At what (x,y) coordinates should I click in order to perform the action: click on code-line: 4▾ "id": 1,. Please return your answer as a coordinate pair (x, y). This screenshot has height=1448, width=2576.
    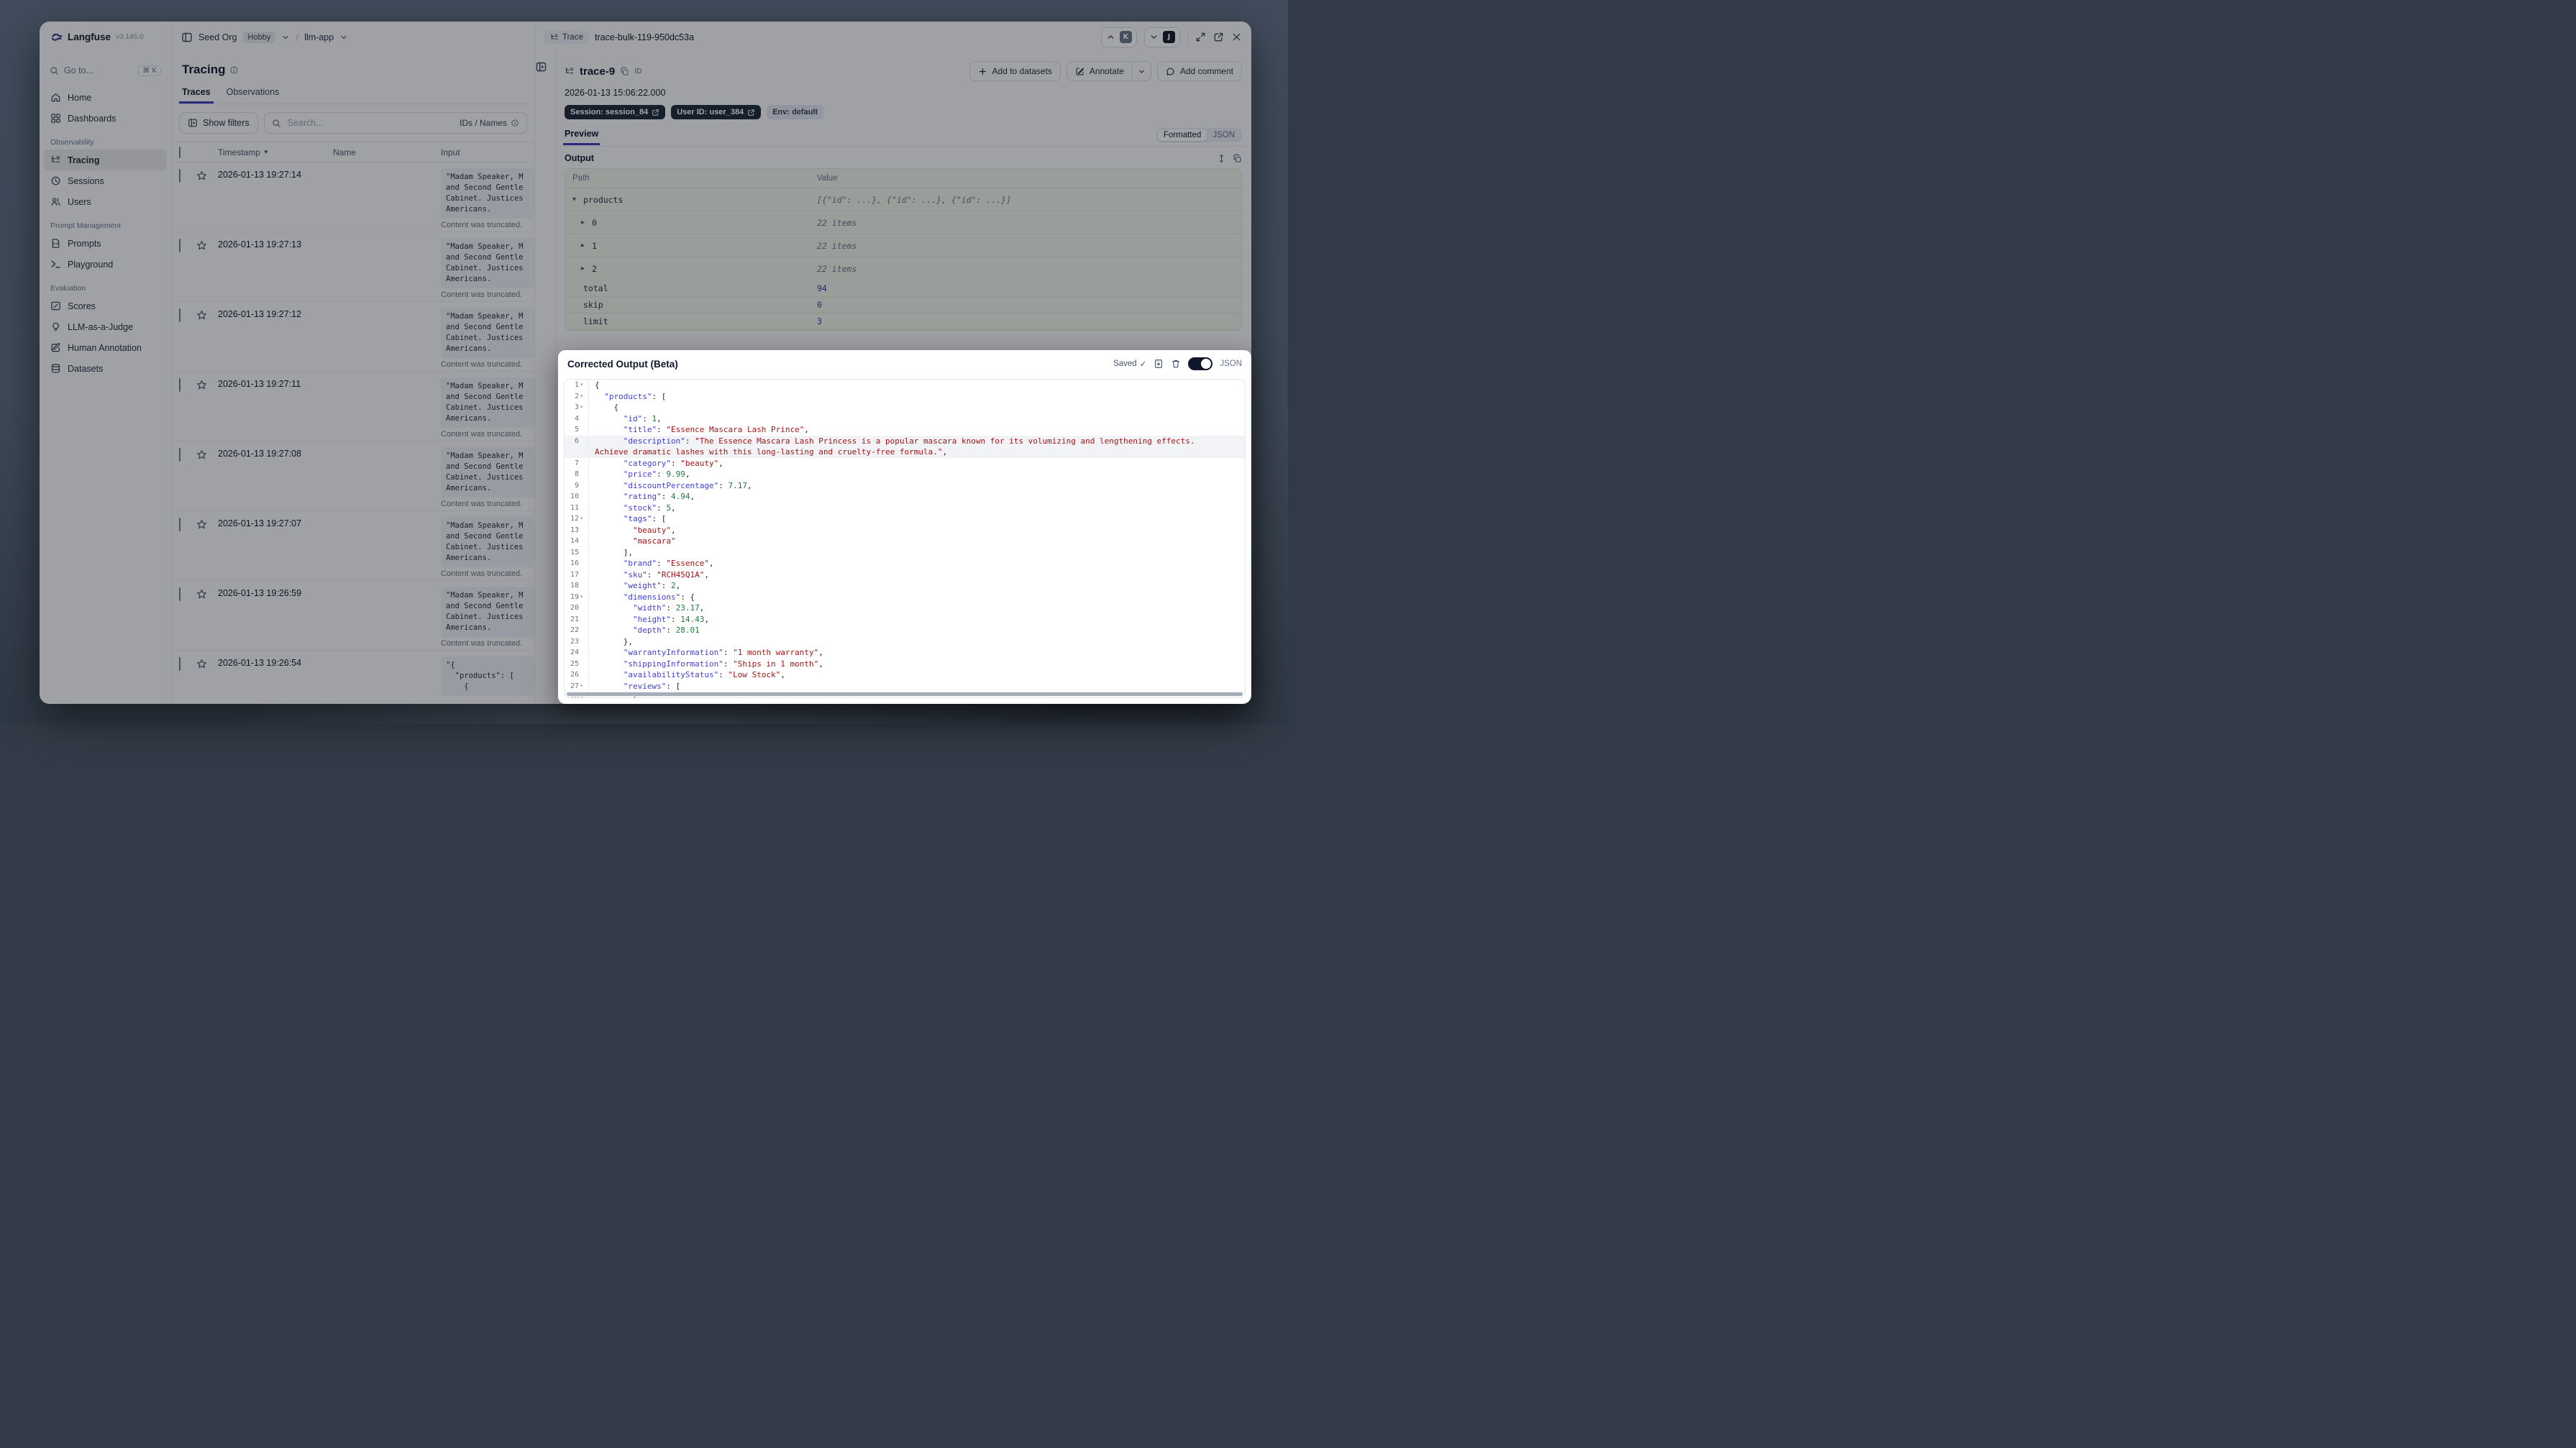
    Looking at the image, I should click on (905, 418).